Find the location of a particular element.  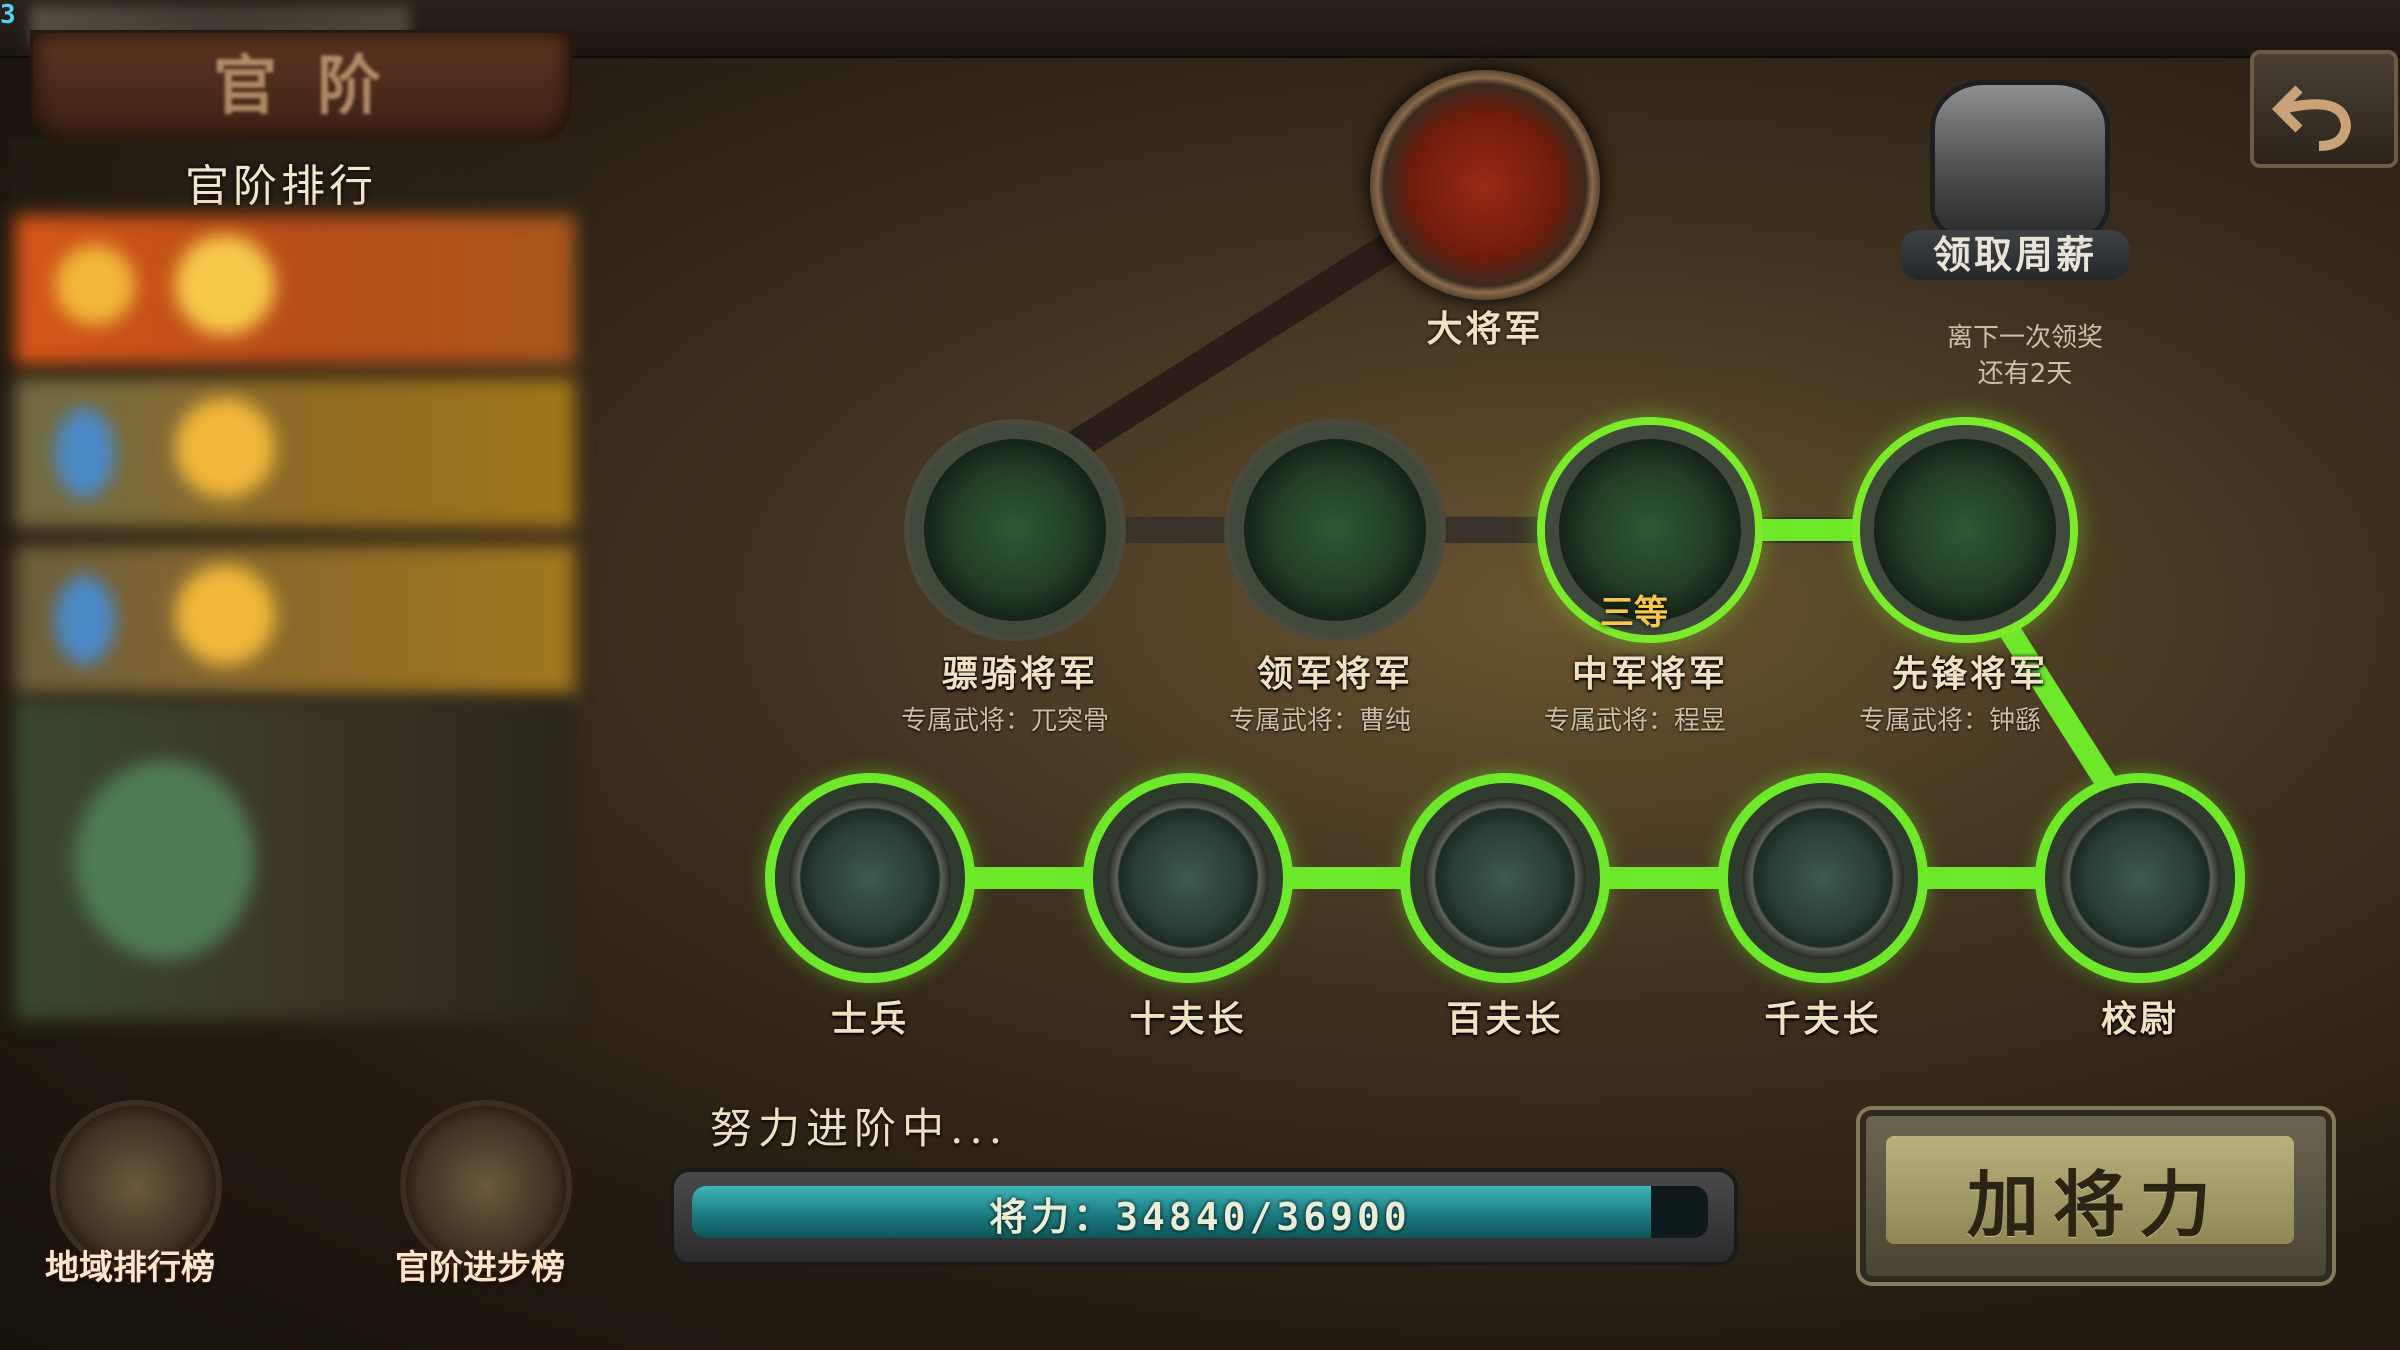

exclusive-general: 专属武将：钟繇 is located at coordinates (1949, 721).